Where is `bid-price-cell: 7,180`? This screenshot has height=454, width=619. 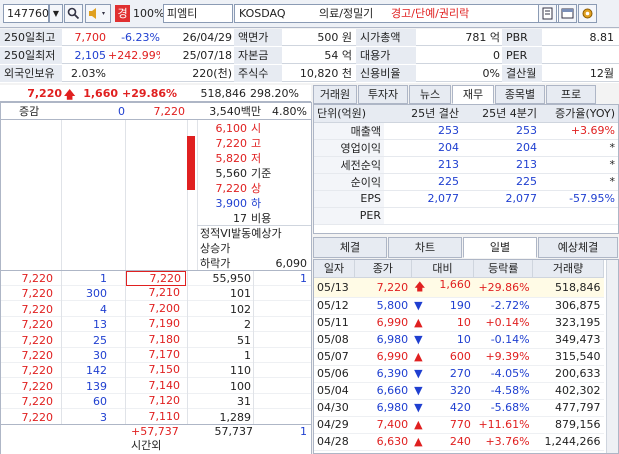
bid-price-cell: 7,180 is located at coordinates (156, 340).